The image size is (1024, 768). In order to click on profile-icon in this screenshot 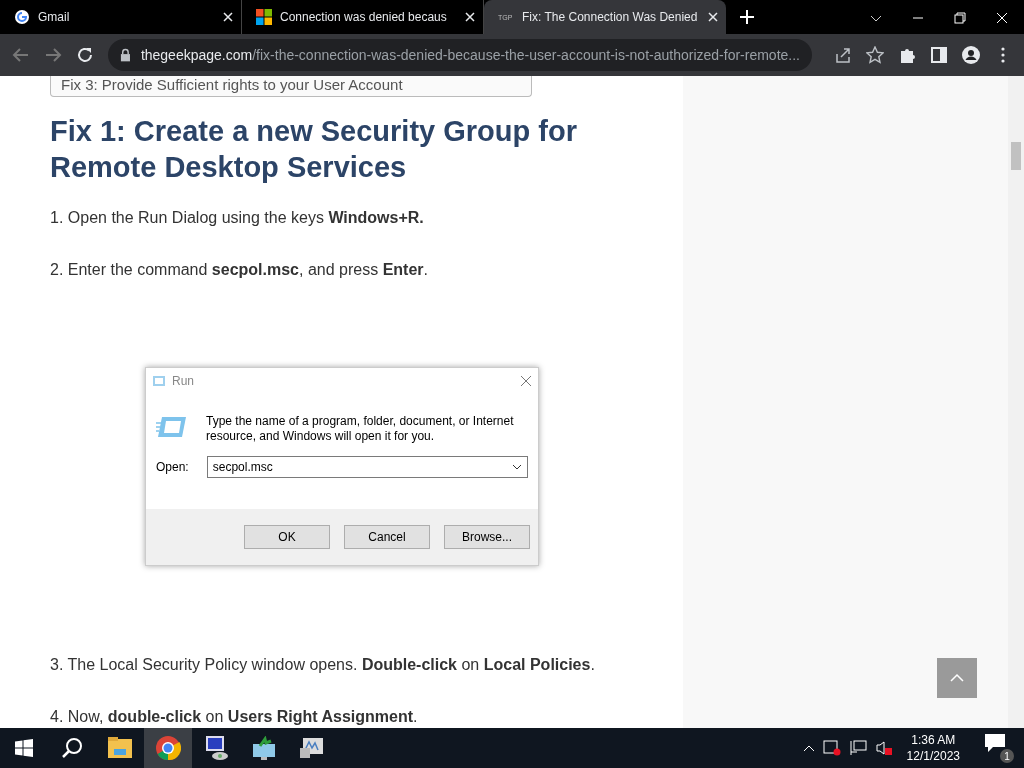, I will do `click(971, 55)`.